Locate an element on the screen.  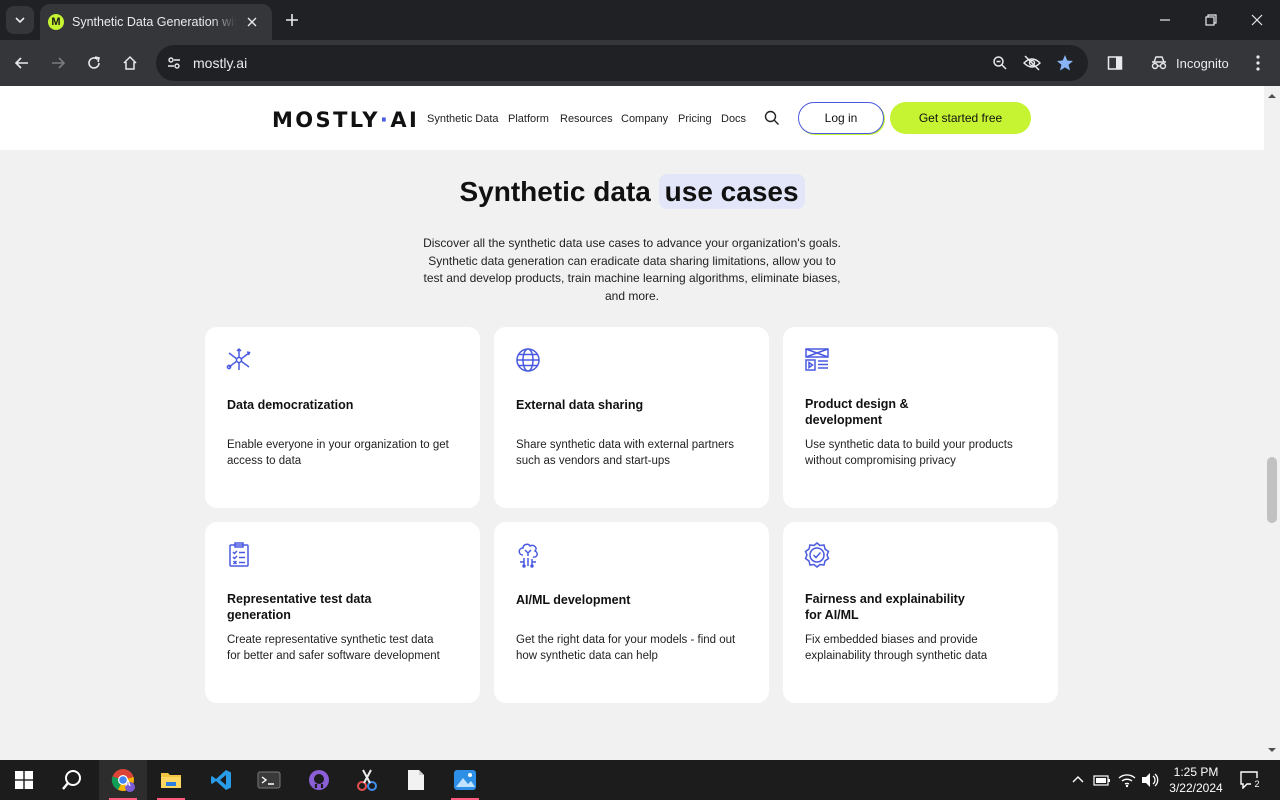
start-button is located at coordinates (24, 780).